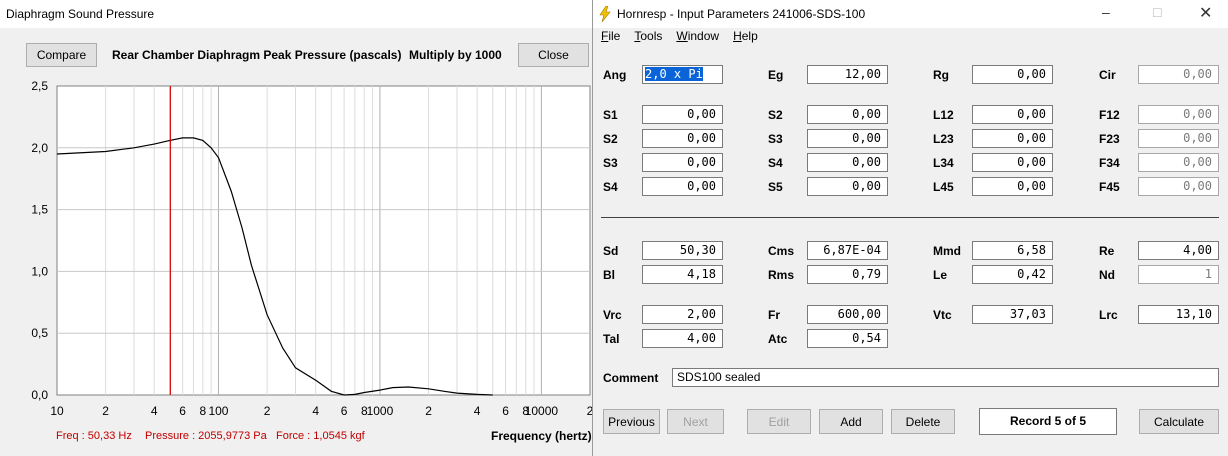 This screenshot has width=1228, height=456. Describe the element at coordinates (945, 377) in the screenshot. I see `comment-field: SDS100 sealed` at that location.